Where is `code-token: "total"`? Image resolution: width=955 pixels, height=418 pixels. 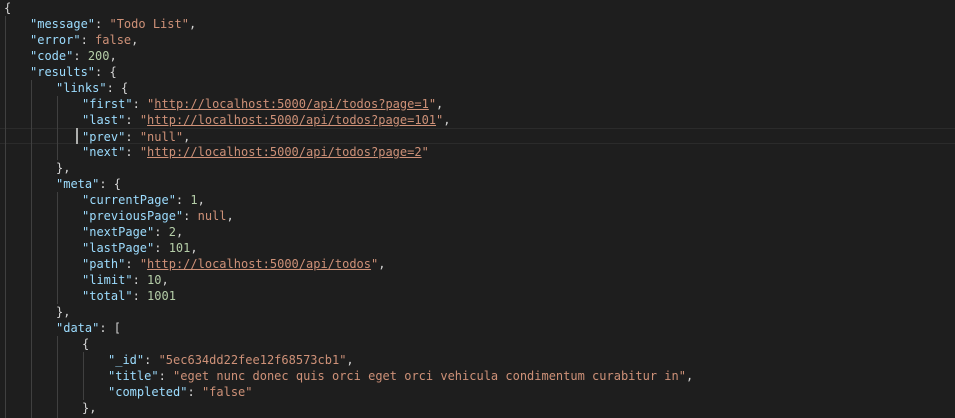
code-token: "total" is located at coordinates (107, 296).